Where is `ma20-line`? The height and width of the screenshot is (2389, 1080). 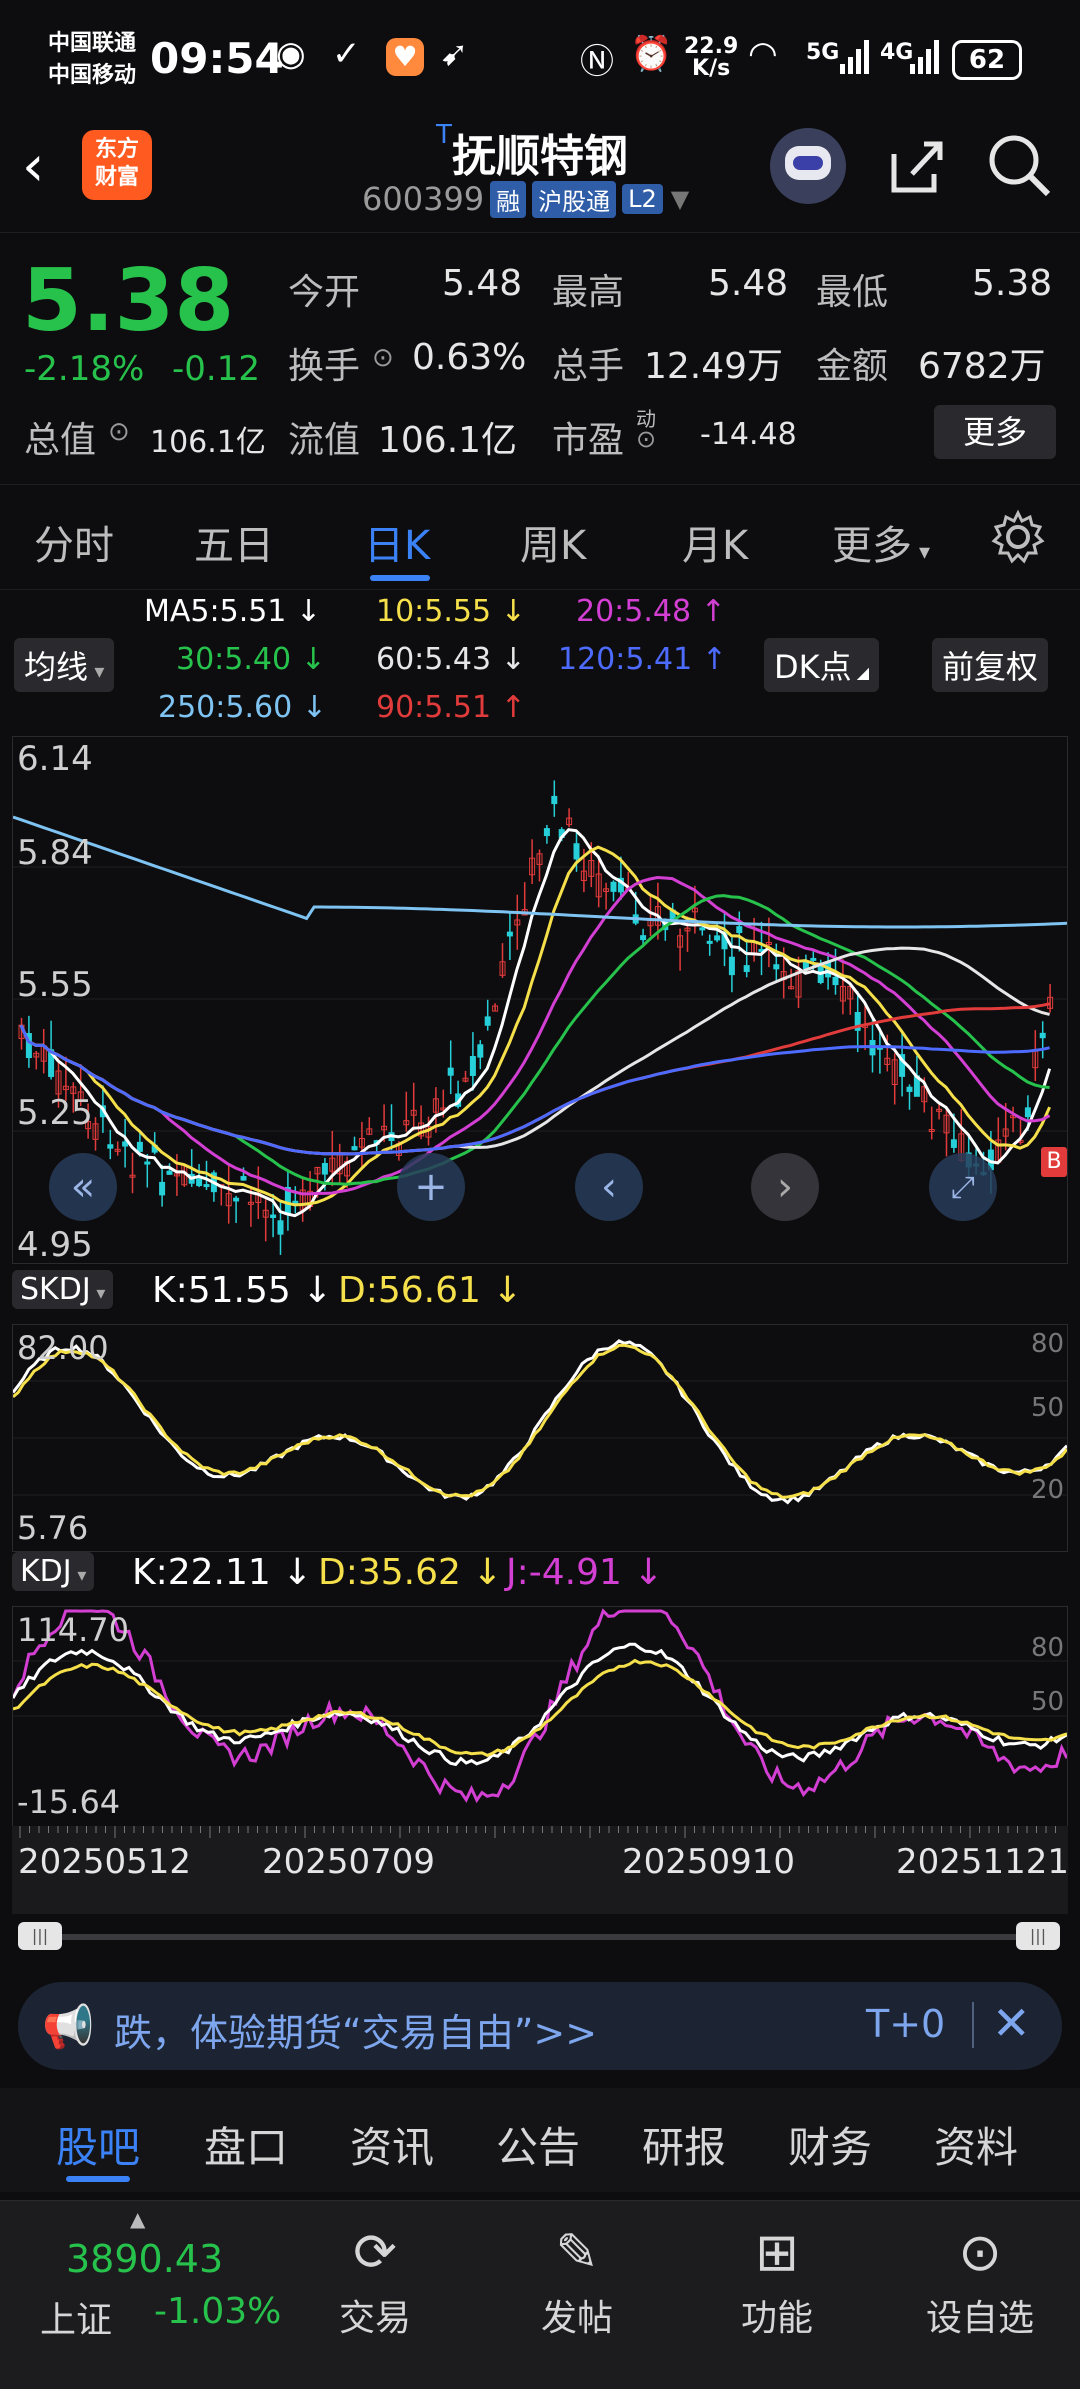
ma20-line is located at coordinates (535, 1035).